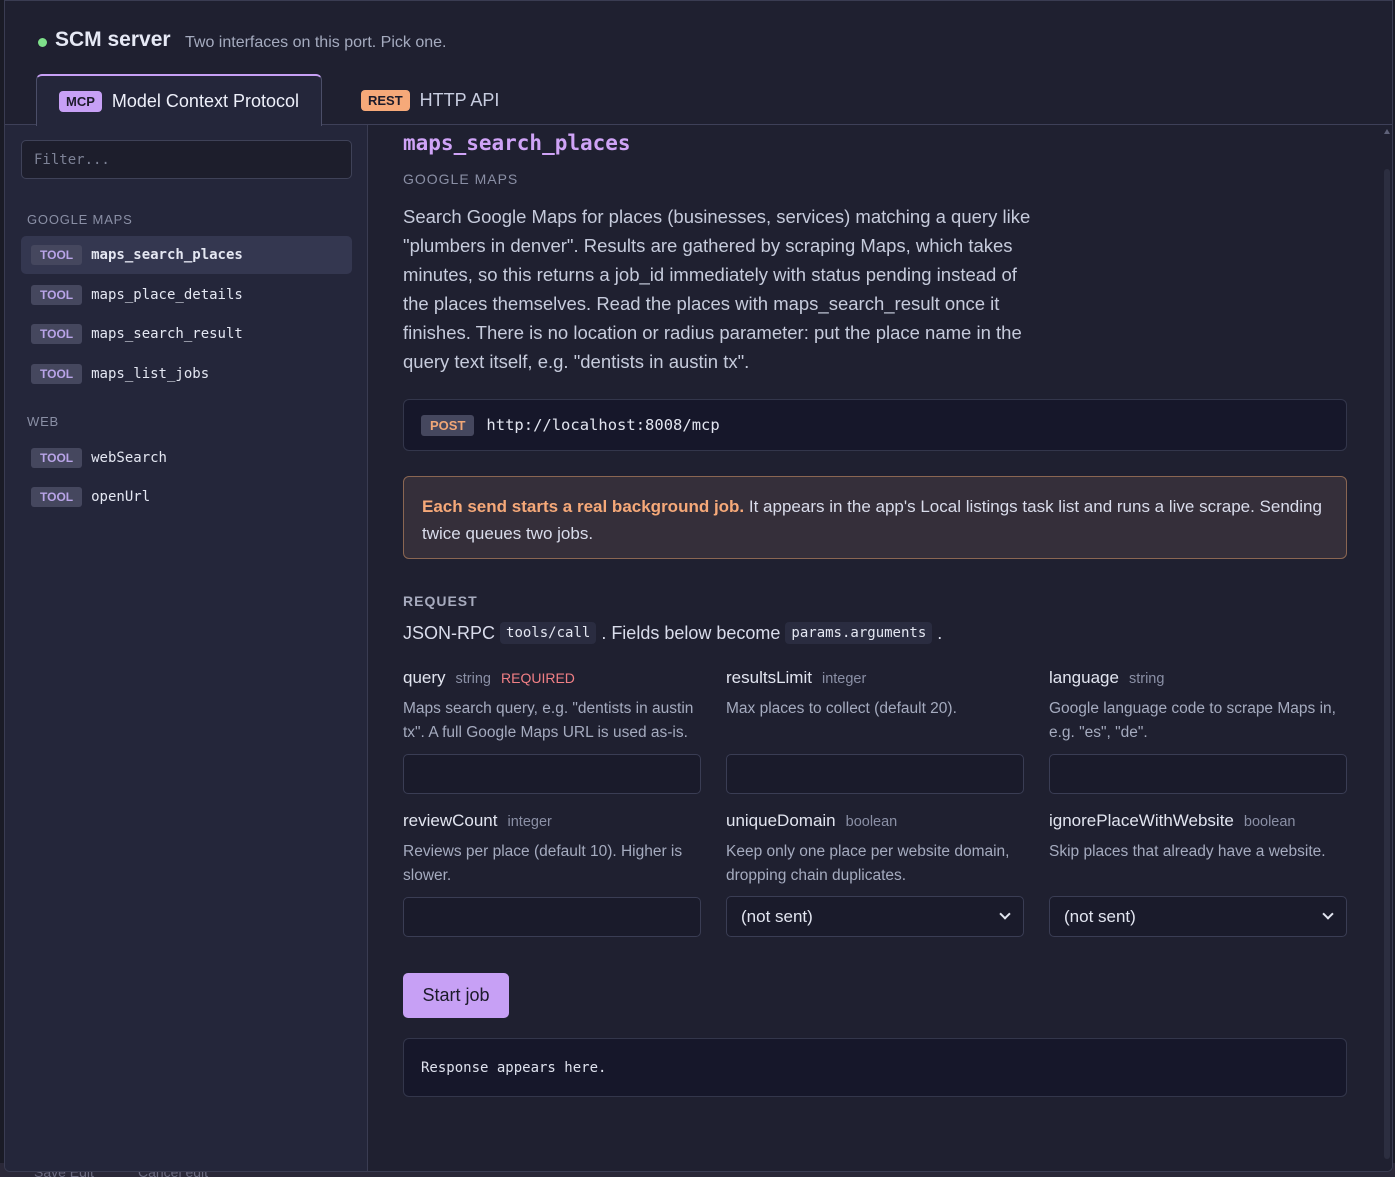  Describe the element at coordinates (1084, 677) in the screenshot. I see `field-name: language` at that location.